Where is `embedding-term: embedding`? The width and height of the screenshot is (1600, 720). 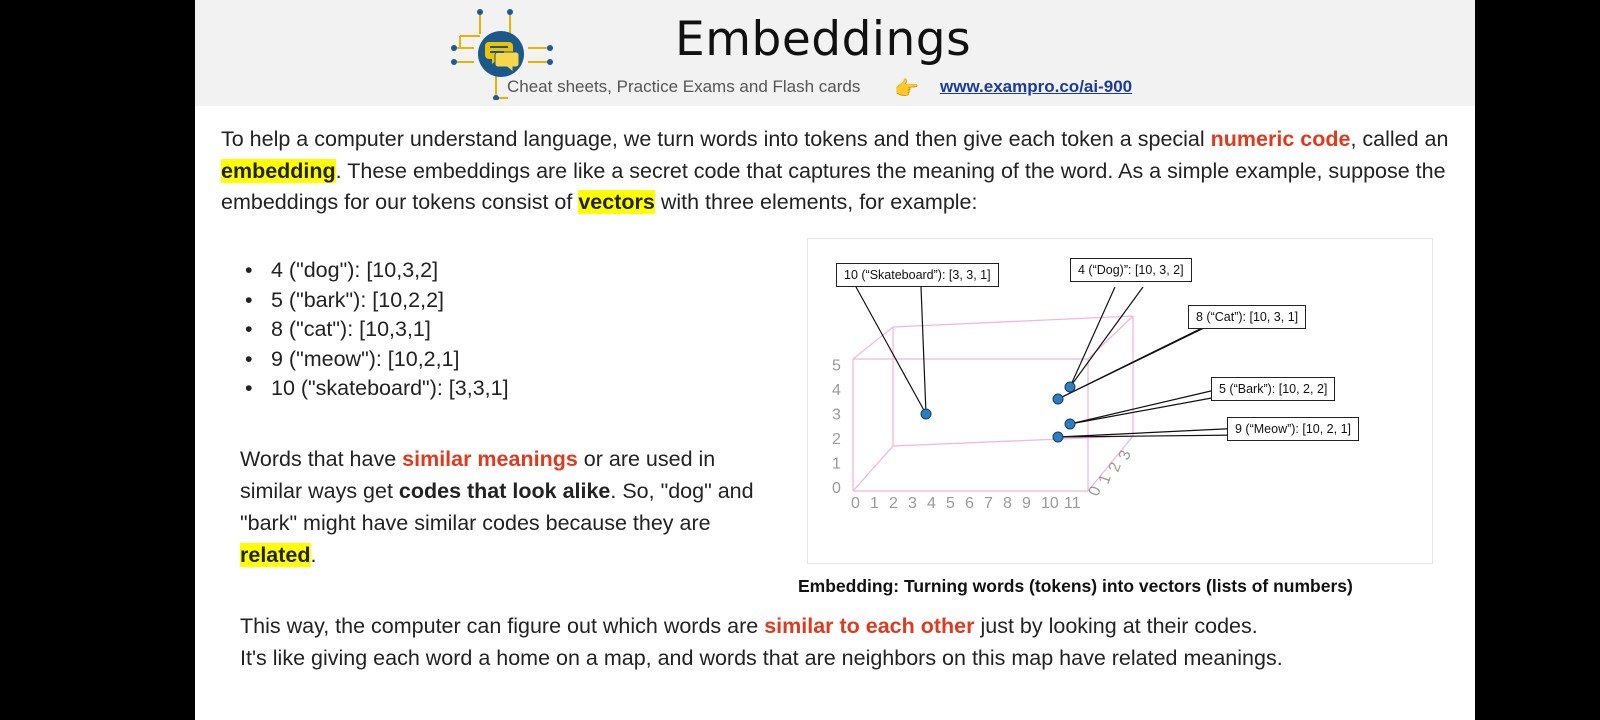
embedding-term: embedding is located at coordinates (278, 170).